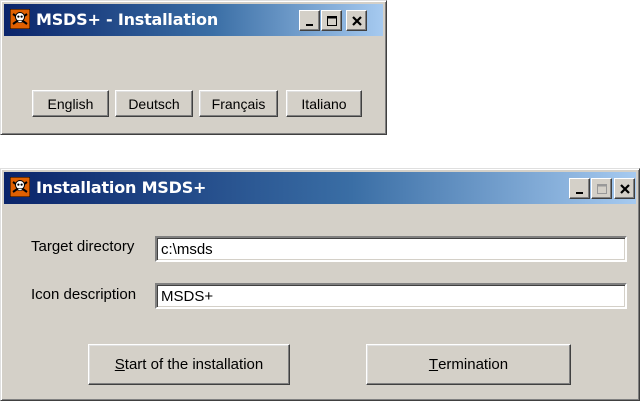 This screenshot has width=640, height=401. I want to click on title-bar: Installation MSDS+, so click(320, 188).